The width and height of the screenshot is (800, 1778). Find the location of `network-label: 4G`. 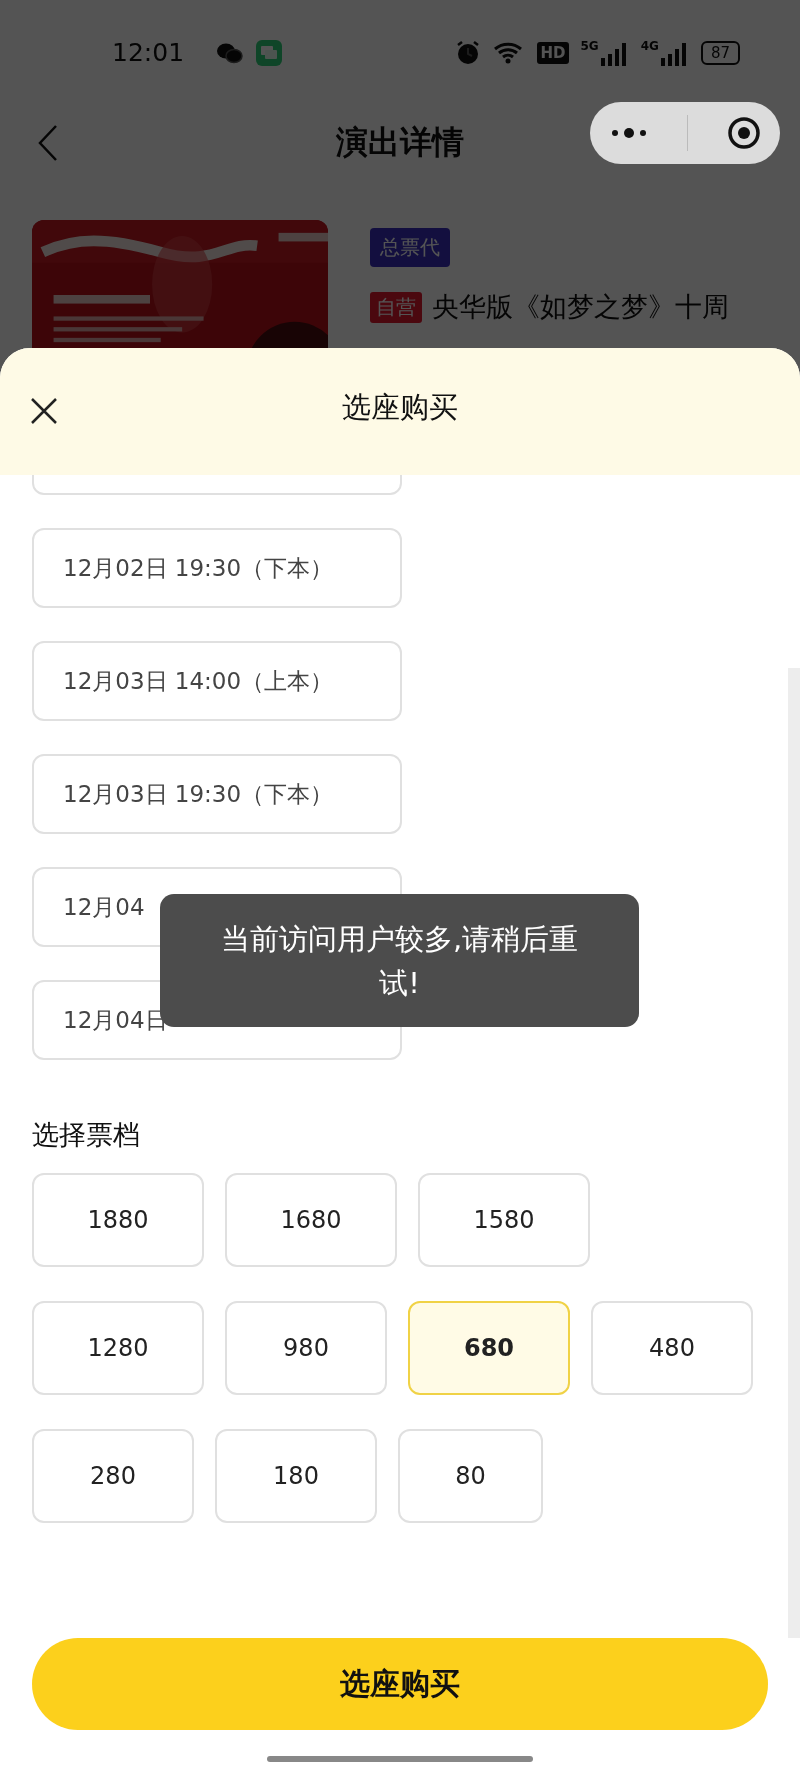

network-label: 4G is located at coordinates (649, 45).